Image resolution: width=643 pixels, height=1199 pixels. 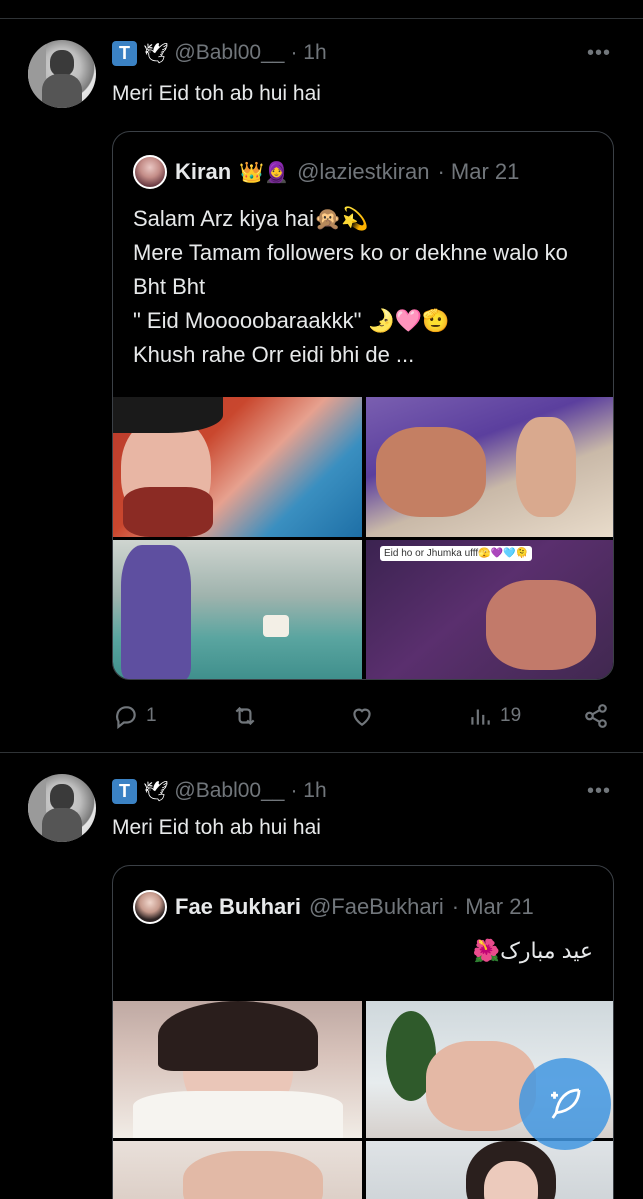 I want to click on retweet-icon, so click(x=245, y=716).